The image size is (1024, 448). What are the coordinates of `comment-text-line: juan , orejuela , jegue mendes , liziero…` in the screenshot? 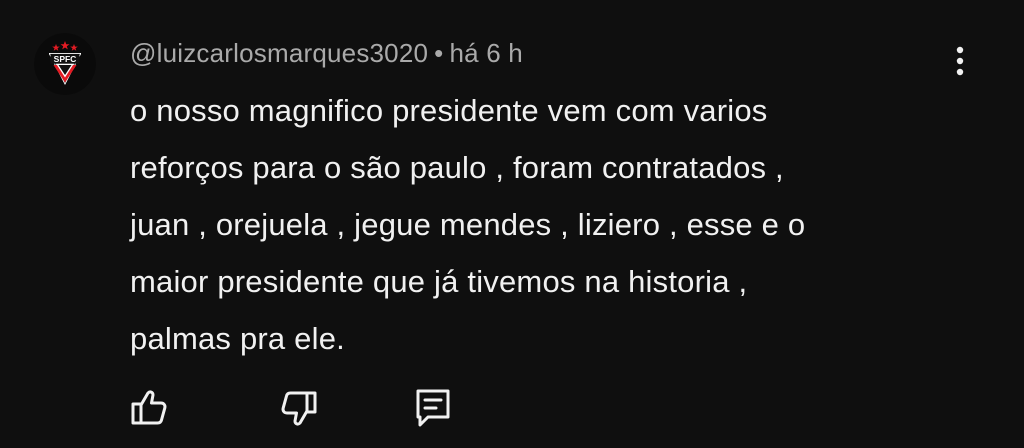 It's located at (468, 224).